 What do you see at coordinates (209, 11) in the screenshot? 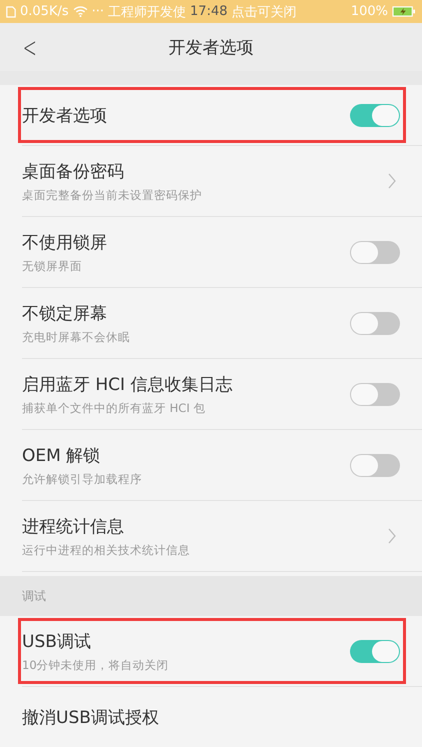
I see `clock: 17:48` at bounding box center [209, 11].